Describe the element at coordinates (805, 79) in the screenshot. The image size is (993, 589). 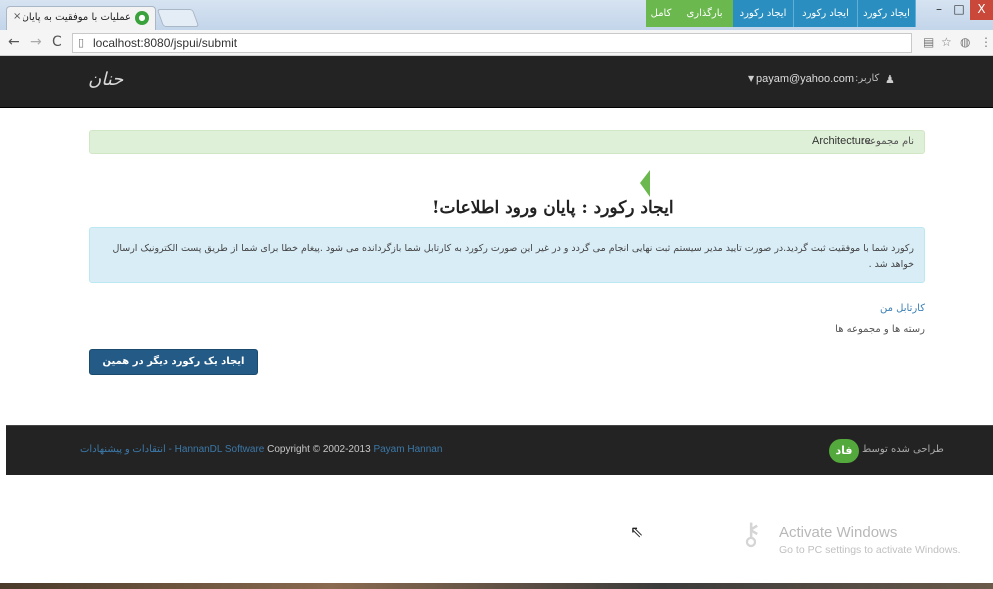
I see `user-email: payam@yahoo.com` at that location.